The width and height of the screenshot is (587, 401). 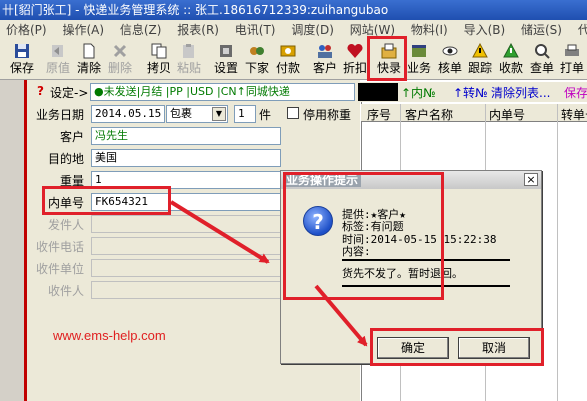 I want to click on dialog-line-content: 内容:, so click(x=356, y=251).